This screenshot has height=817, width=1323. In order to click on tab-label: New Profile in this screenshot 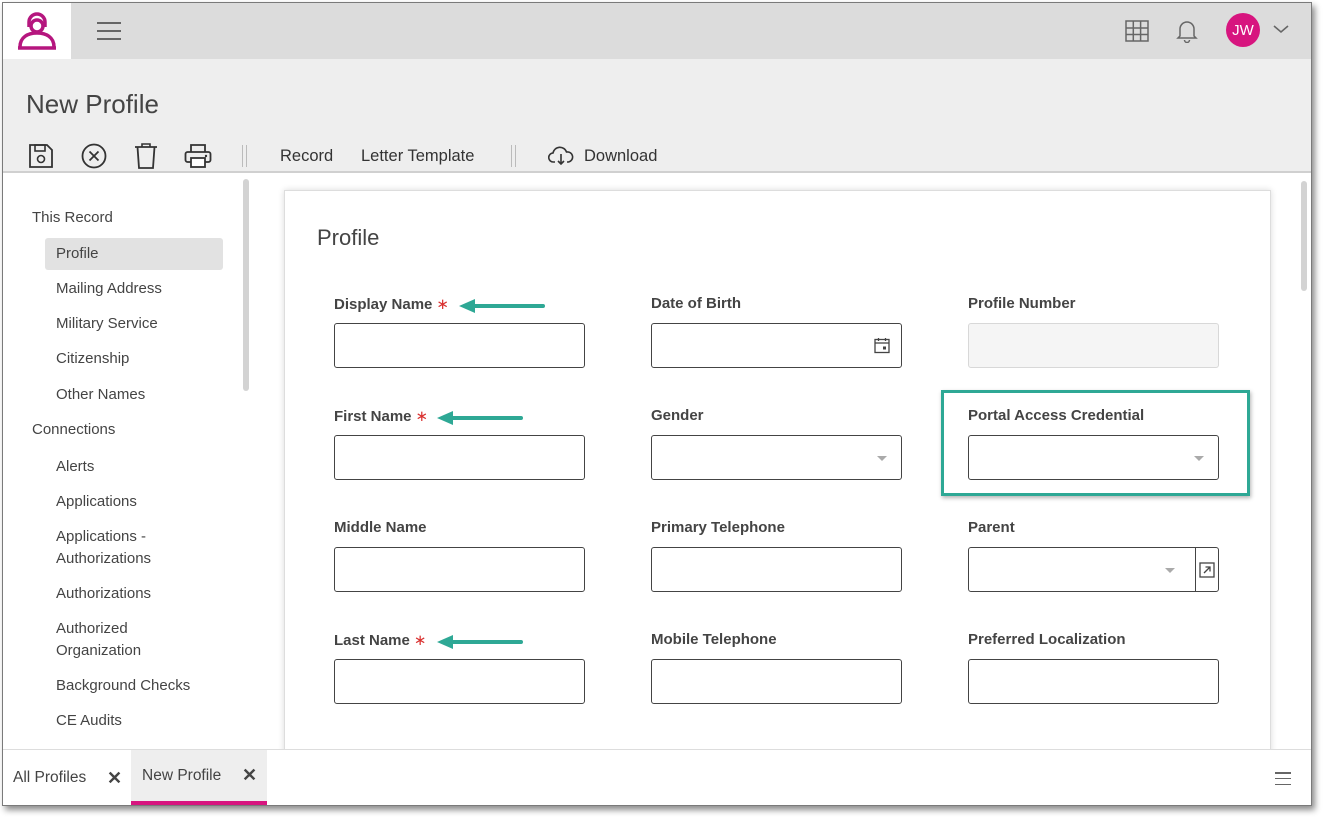, I will do `click(182, 775)`.